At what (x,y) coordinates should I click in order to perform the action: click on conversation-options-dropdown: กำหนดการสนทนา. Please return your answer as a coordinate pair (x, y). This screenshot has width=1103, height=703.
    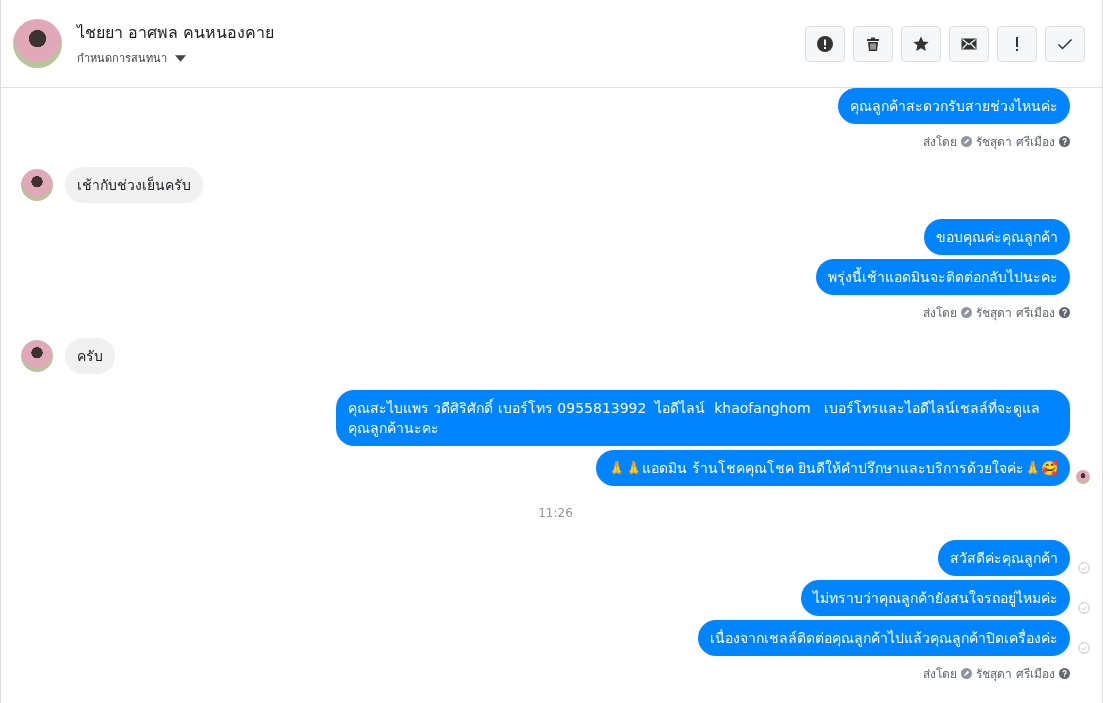
    Looking at the image, I should click on (131, 58).